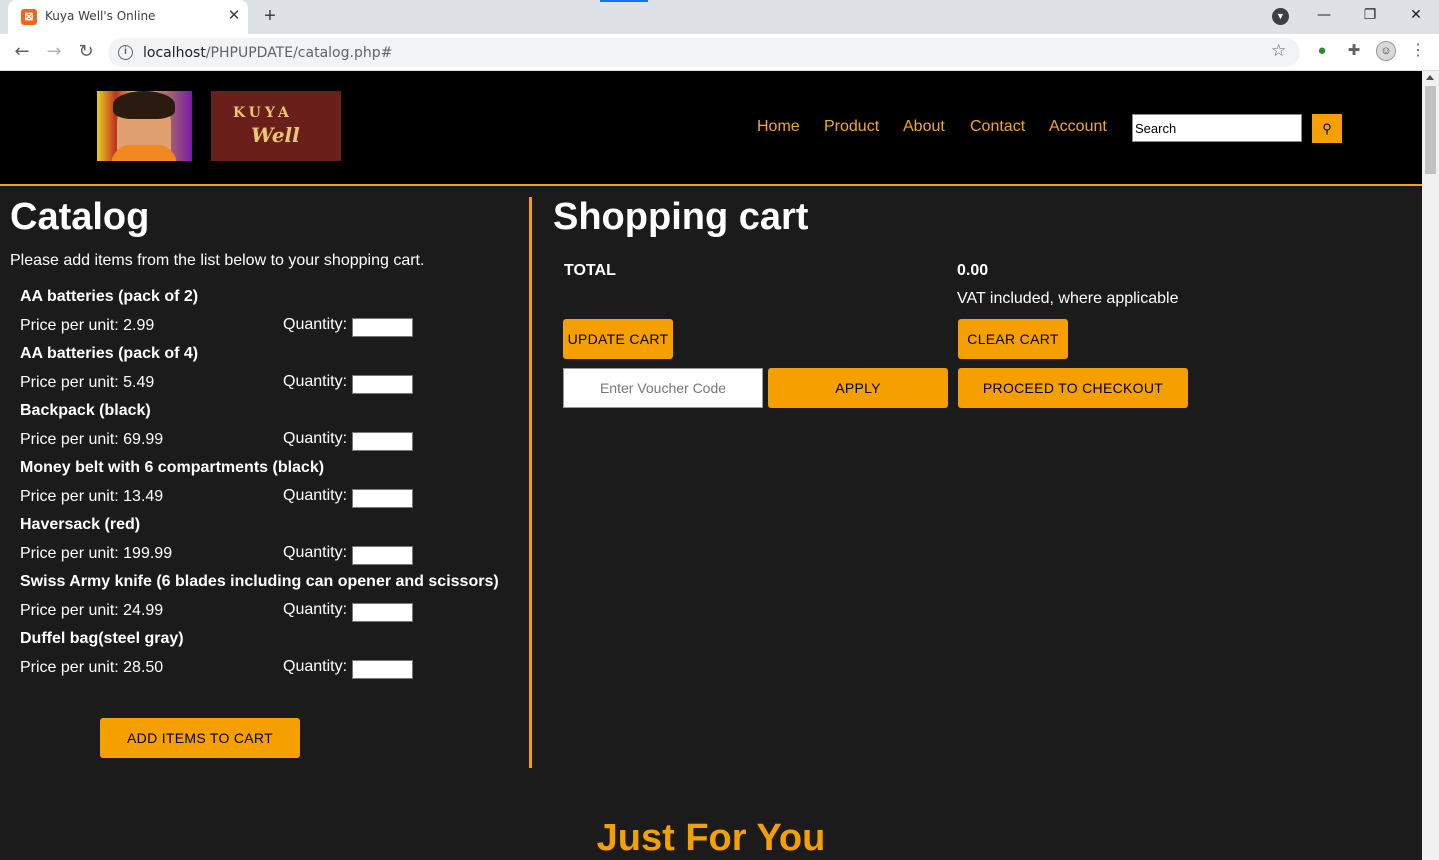 Image resolution: width=1439 pixels, height=860 pixels. What do you see at coordinates (1217, 128) in the screenshot?
I see `search-input` at bounding box center [1217, 128].